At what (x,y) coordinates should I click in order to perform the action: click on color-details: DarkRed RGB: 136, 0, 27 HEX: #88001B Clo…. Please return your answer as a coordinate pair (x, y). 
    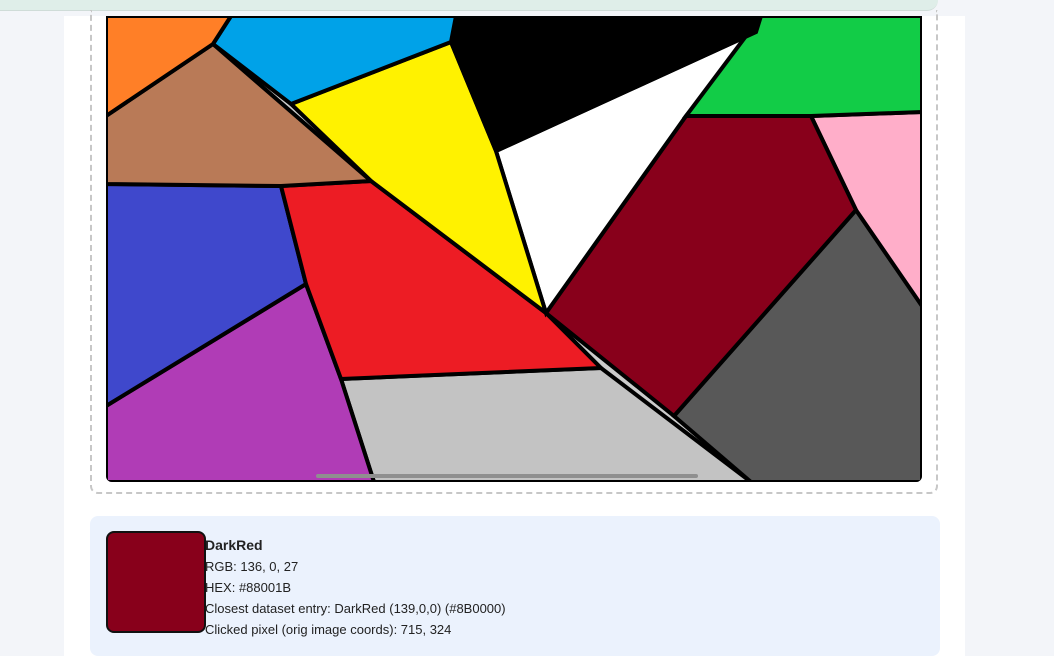
    Looking at the image, I should click on (355, 587).